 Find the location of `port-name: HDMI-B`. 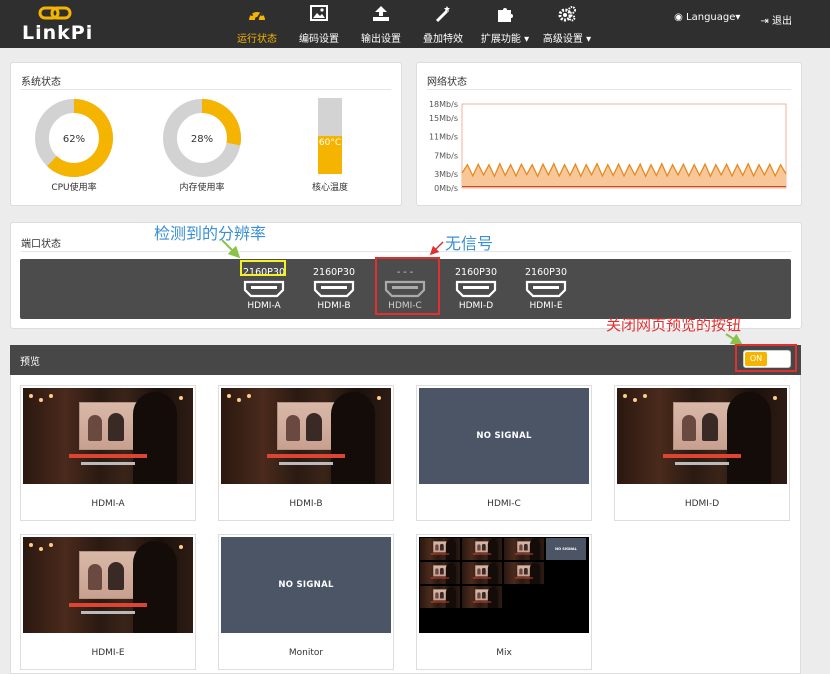

port-name: HDMI-B is located at coordinates (334, 306).